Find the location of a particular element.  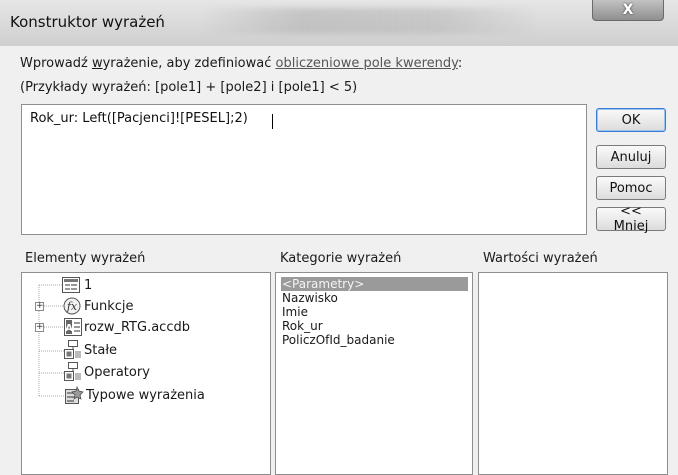

database-icon: A is located at coordinates (73, 327).